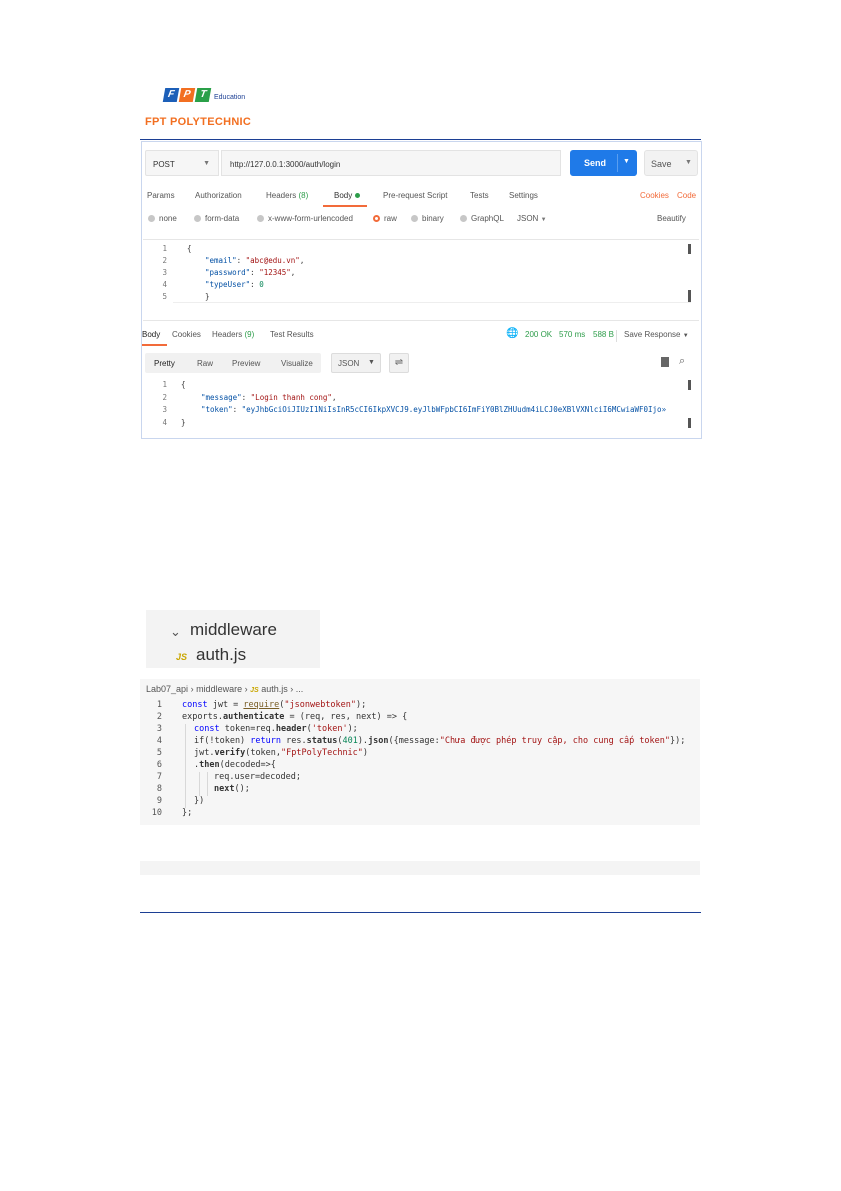 The height and width of the screenshot is (1191, 841). I want to click on password-value: "12345", so click(275, 272).